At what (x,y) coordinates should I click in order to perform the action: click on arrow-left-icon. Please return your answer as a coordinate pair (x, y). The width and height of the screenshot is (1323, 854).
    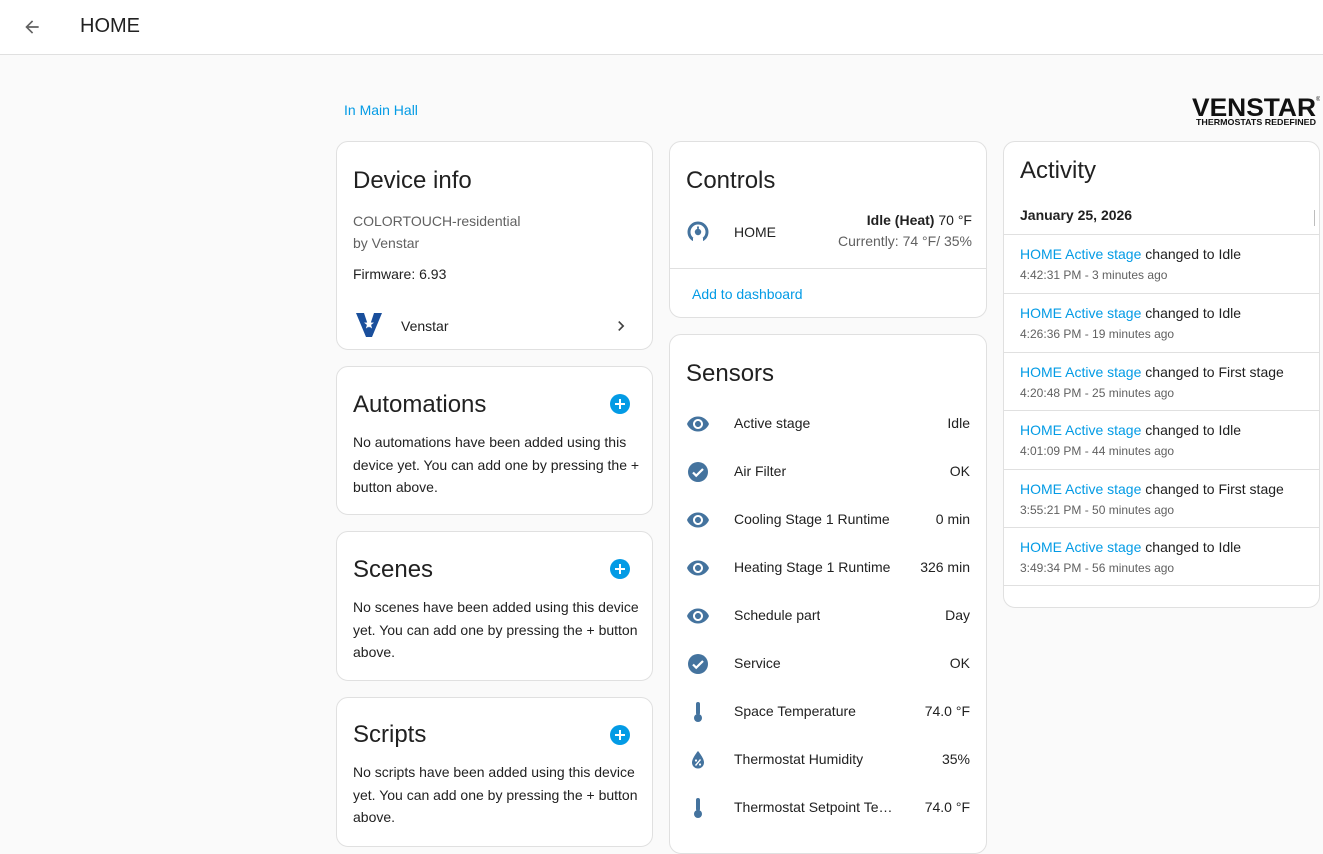
    Looking at the image, I should click on (32, 27).